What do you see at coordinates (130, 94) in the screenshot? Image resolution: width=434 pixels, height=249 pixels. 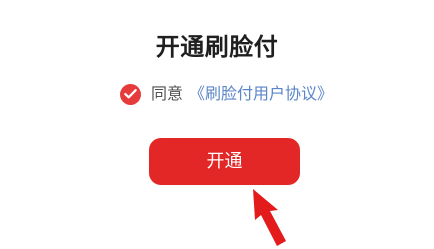 I see `check-icon` at bounding box center [130, 94].